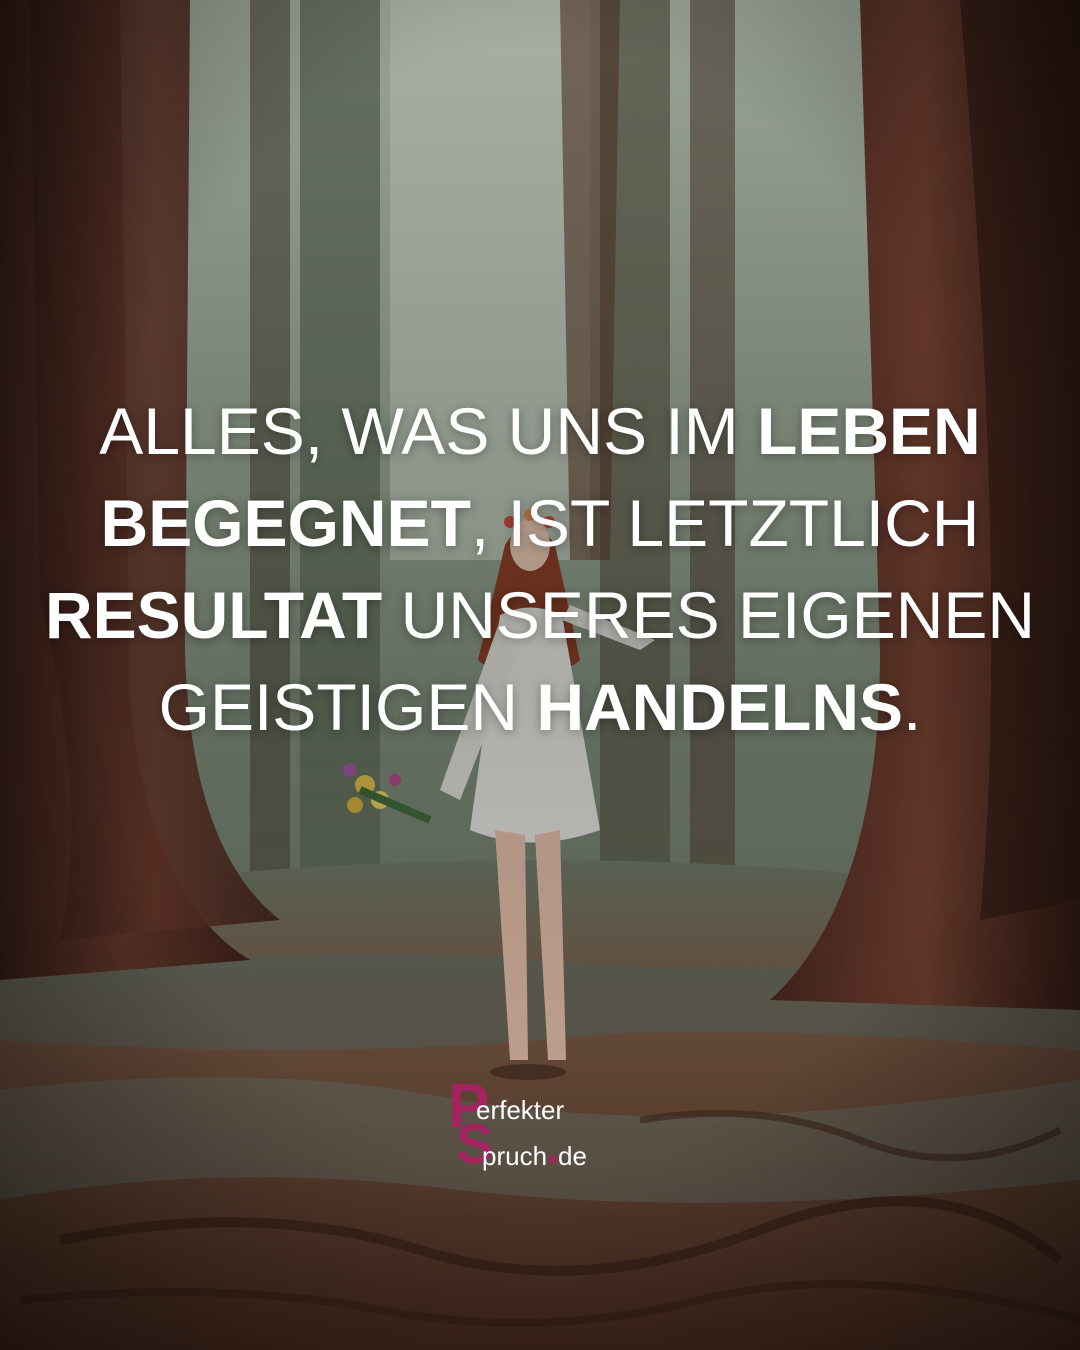 The height and width of the screenshot is (1350, 1080). I want to click on quote-line-4: GEISTIGEN HANDELNS., so click(540, 707).